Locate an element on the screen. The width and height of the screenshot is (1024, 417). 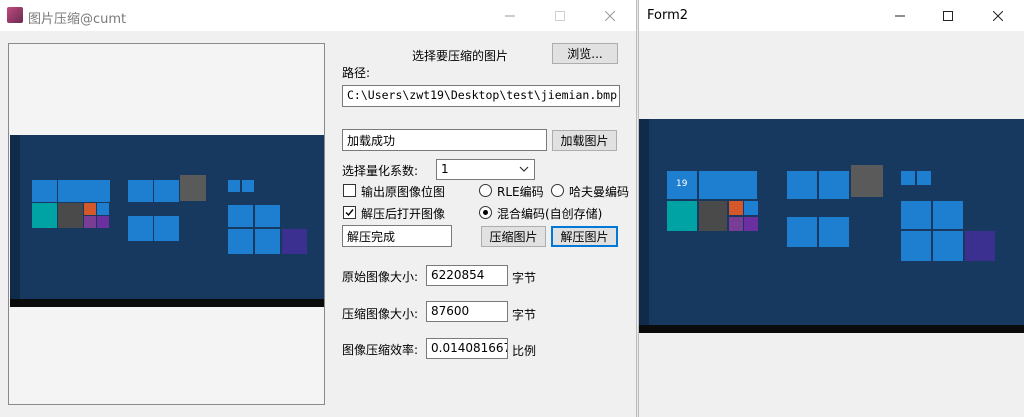
compress-button: 压缩图片 is located at coordinates (513, 236).